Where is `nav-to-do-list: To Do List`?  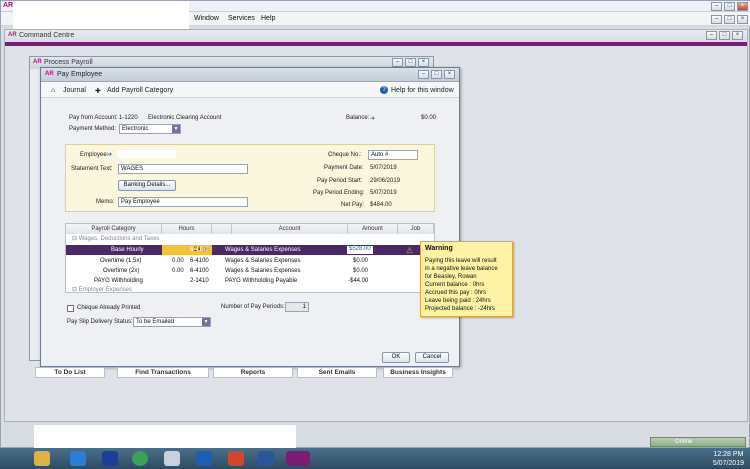 nav-to-do-list: To Do List is located at coordinates (70, 372).